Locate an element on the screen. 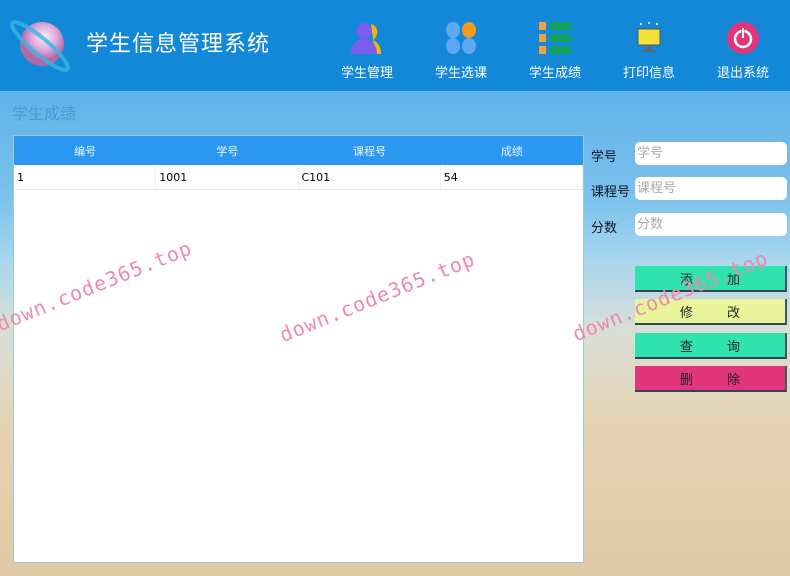 Image resolution: width=790 pixels, height=576 pixels. column-header-course-id: 课程号 is located at coordinates (370, 150).